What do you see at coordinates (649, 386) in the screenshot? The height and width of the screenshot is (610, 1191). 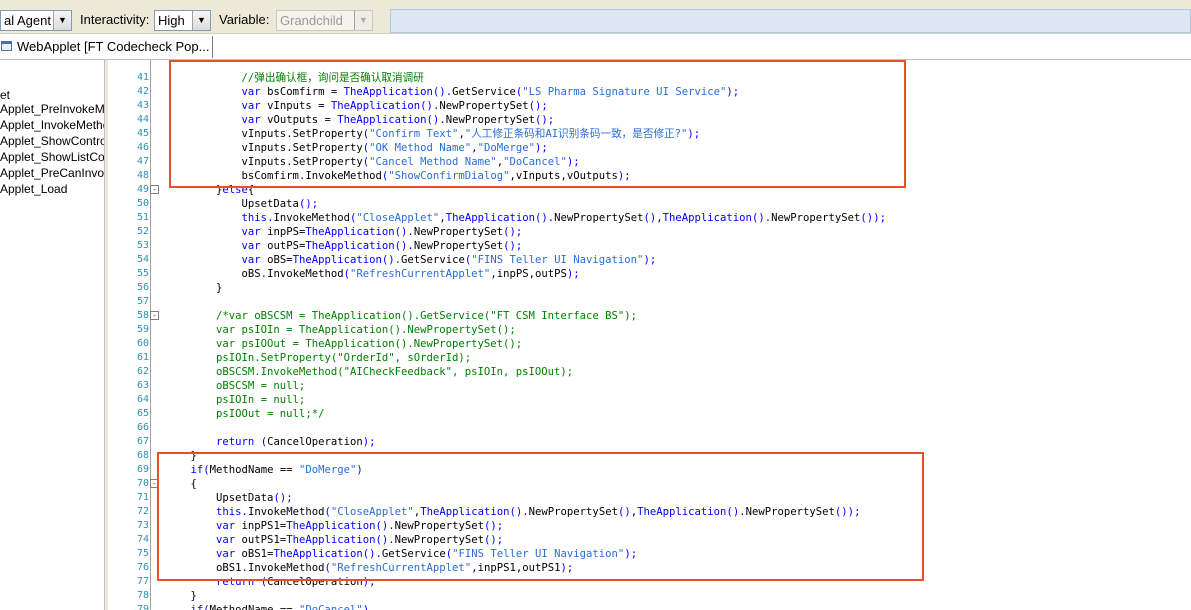 I see `code-line: 63 oBSCSM = null;` at bounding box center [649, 386].